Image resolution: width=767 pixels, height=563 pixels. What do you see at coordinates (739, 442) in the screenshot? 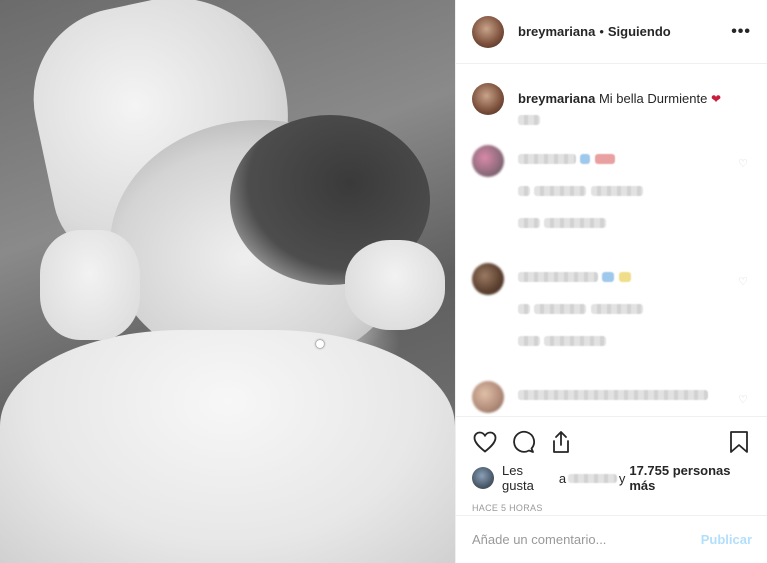
I see `bookmark-icon` at bounding box center [739, 442].